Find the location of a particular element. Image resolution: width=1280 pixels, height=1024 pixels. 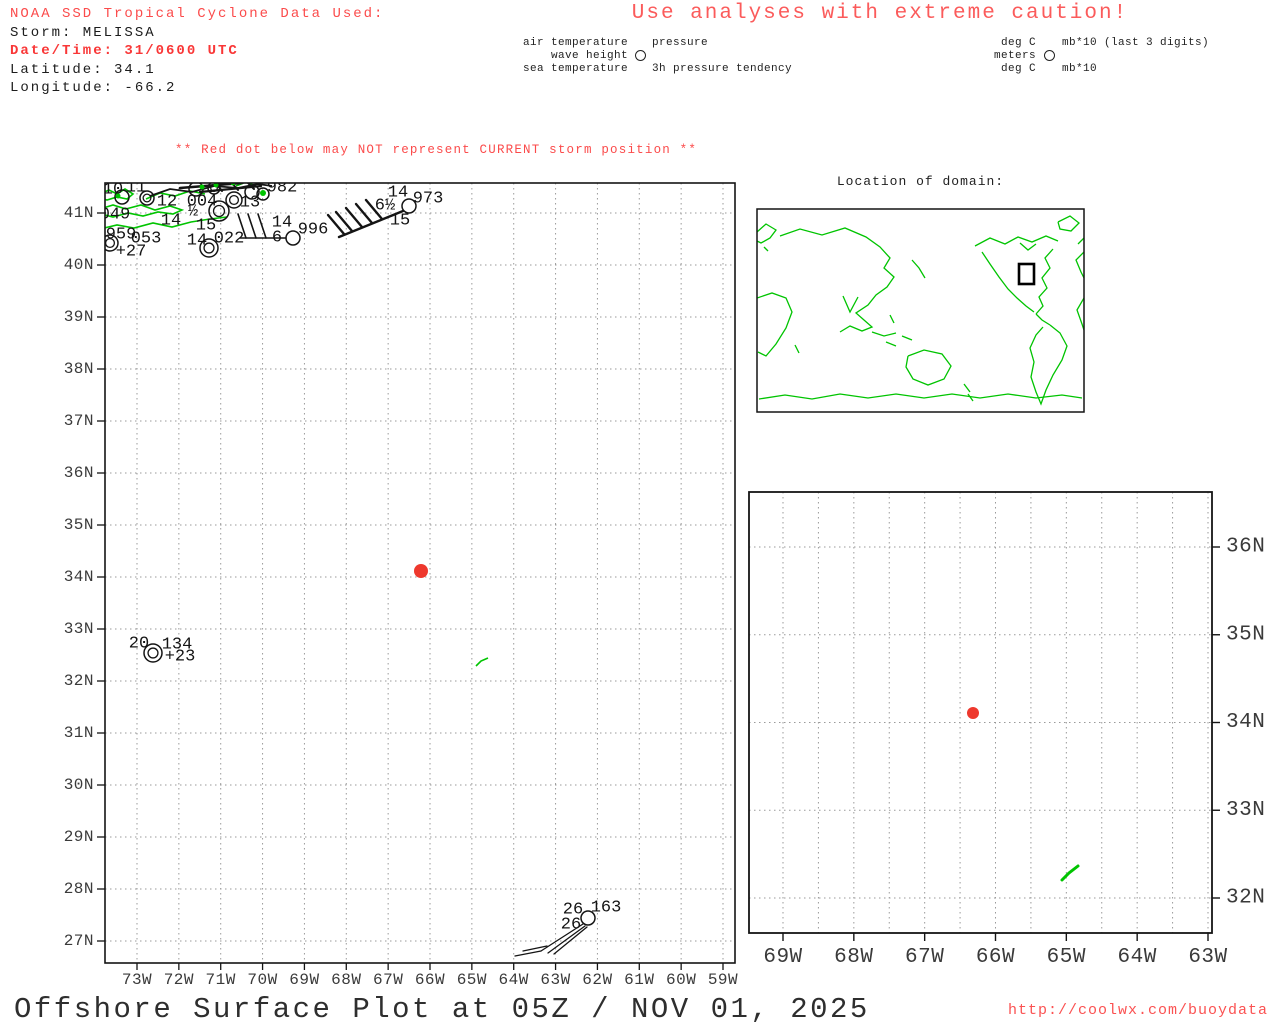

main-map-x-label: 62W is located at coordinates (597, 980).